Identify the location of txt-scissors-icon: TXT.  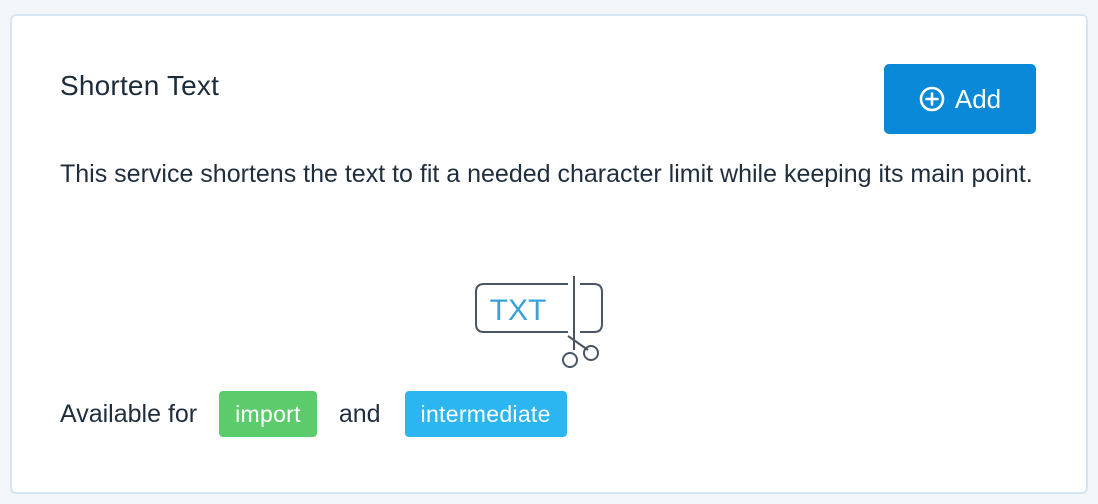
(538, 322).